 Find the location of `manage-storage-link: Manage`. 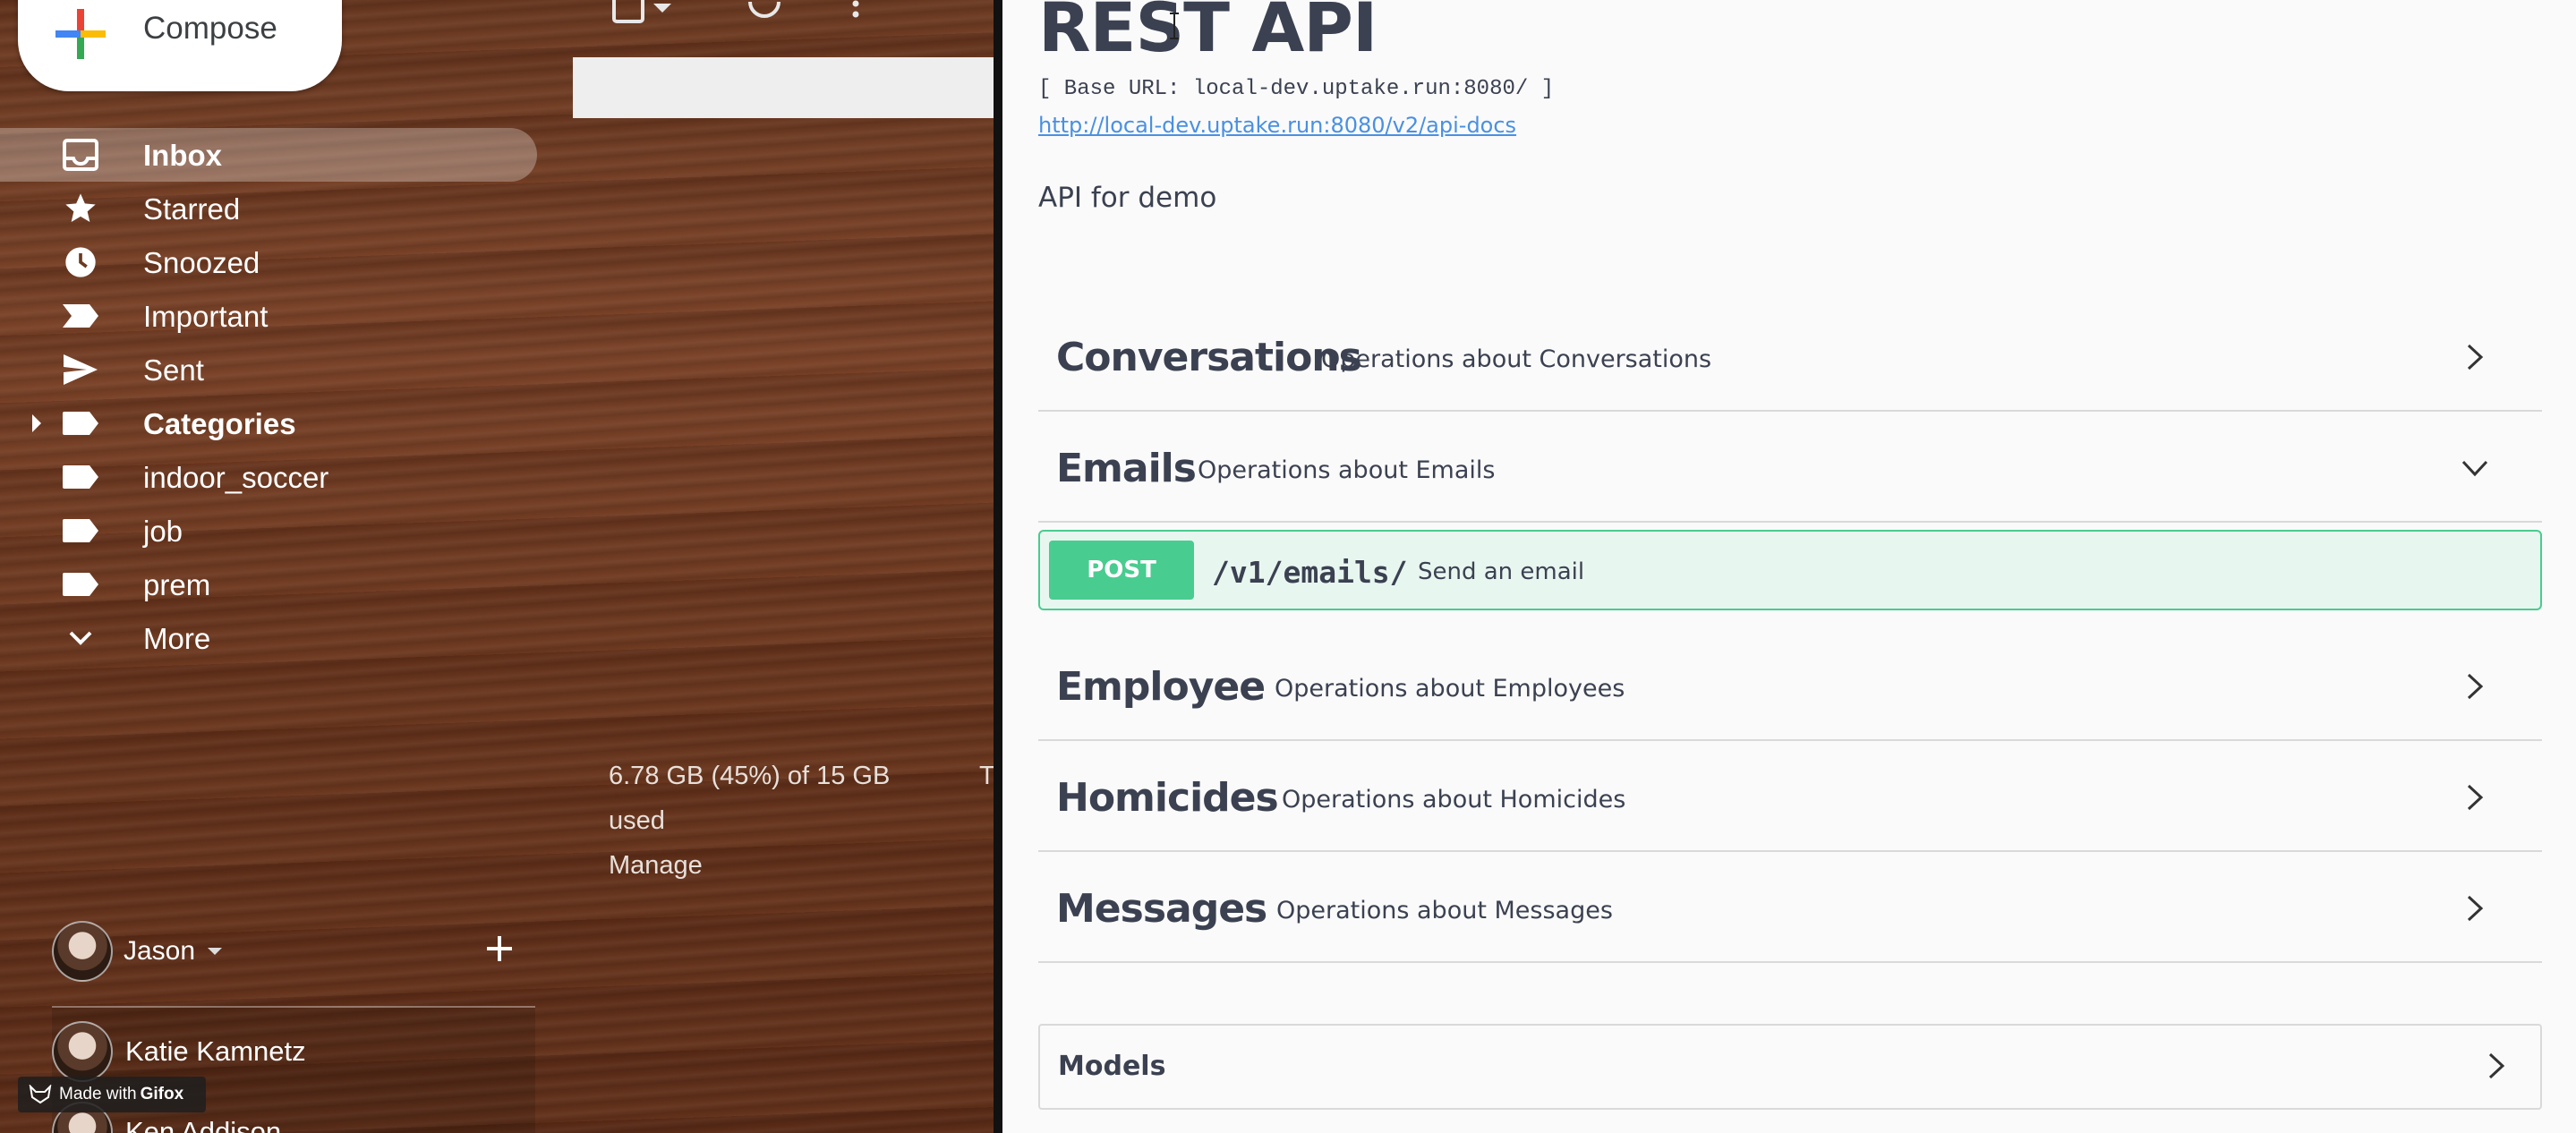

manage-storage-link: Manage is located at coordinates (749, 865).